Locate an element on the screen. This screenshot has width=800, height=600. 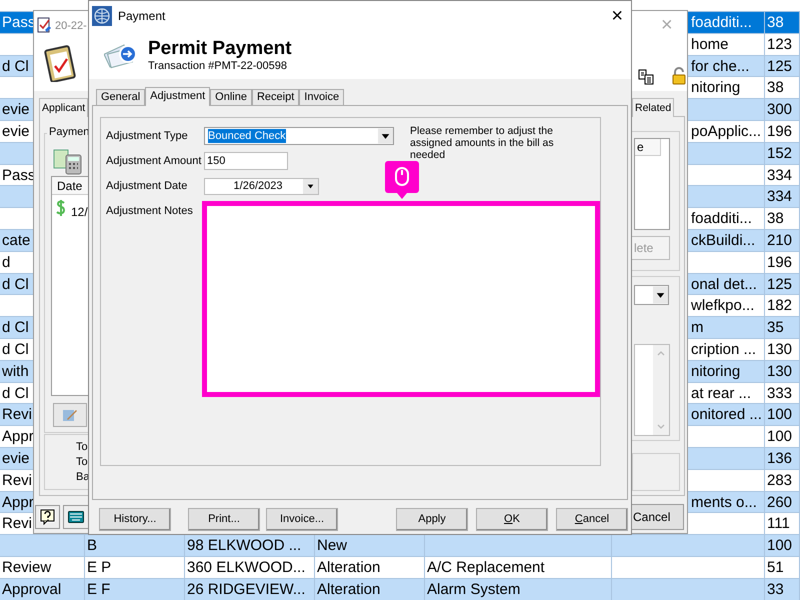
field-label: Adjustment Notes is located at coordinates (150, 211).